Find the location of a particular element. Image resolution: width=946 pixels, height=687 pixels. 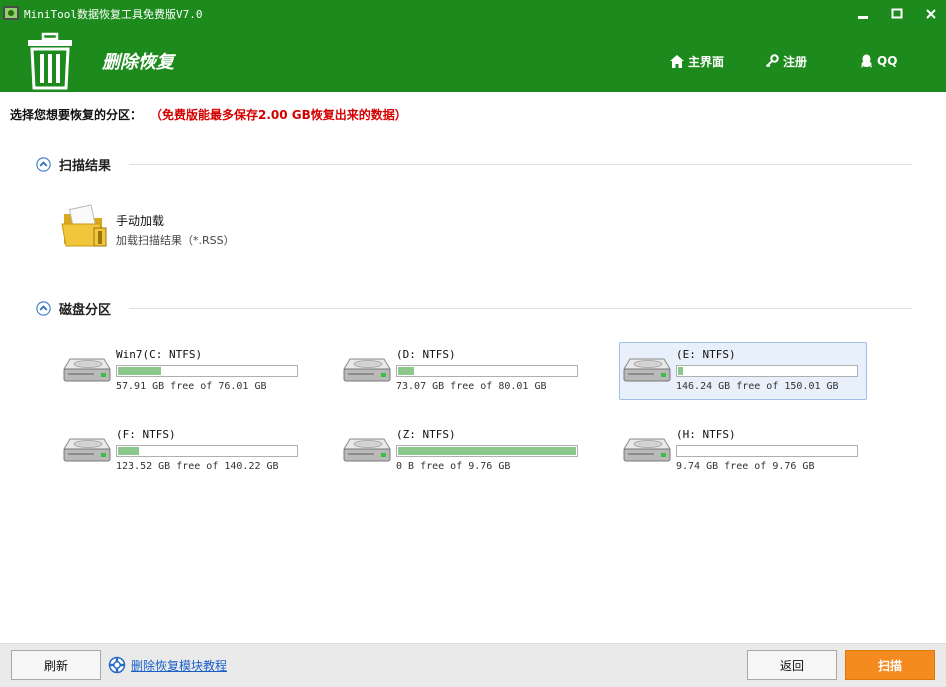

scan-button: 扫描 is located at coordinates (890, 665).